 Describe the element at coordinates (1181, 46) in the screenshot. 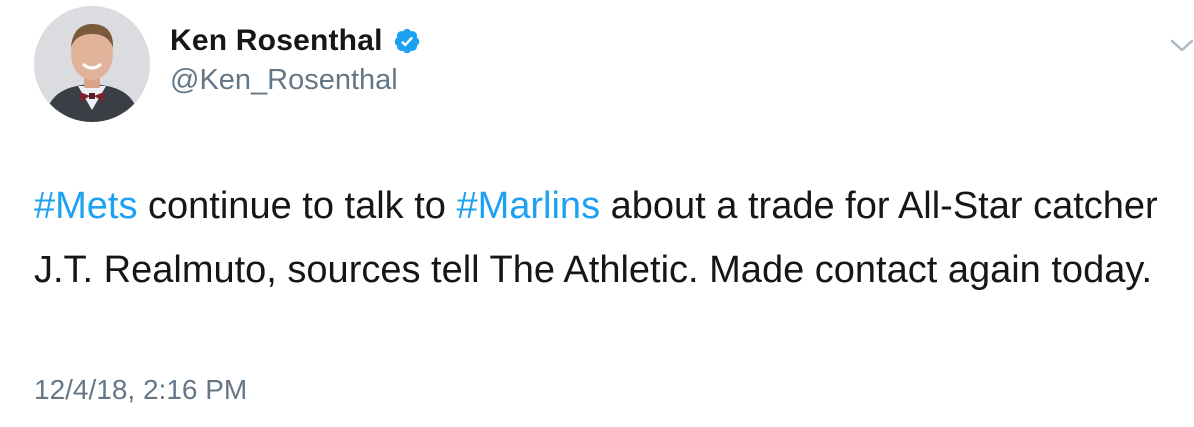

I see `chevron-down-icon` at that location.